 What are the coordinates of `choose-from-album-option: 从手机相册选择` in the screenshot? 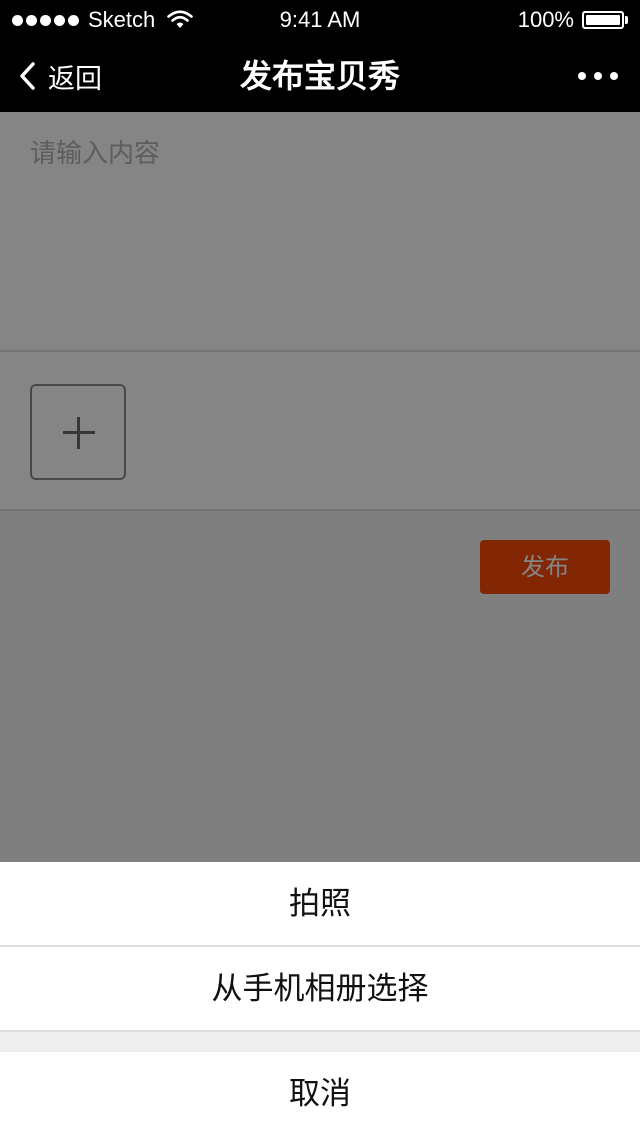 It's located at (320, 989).